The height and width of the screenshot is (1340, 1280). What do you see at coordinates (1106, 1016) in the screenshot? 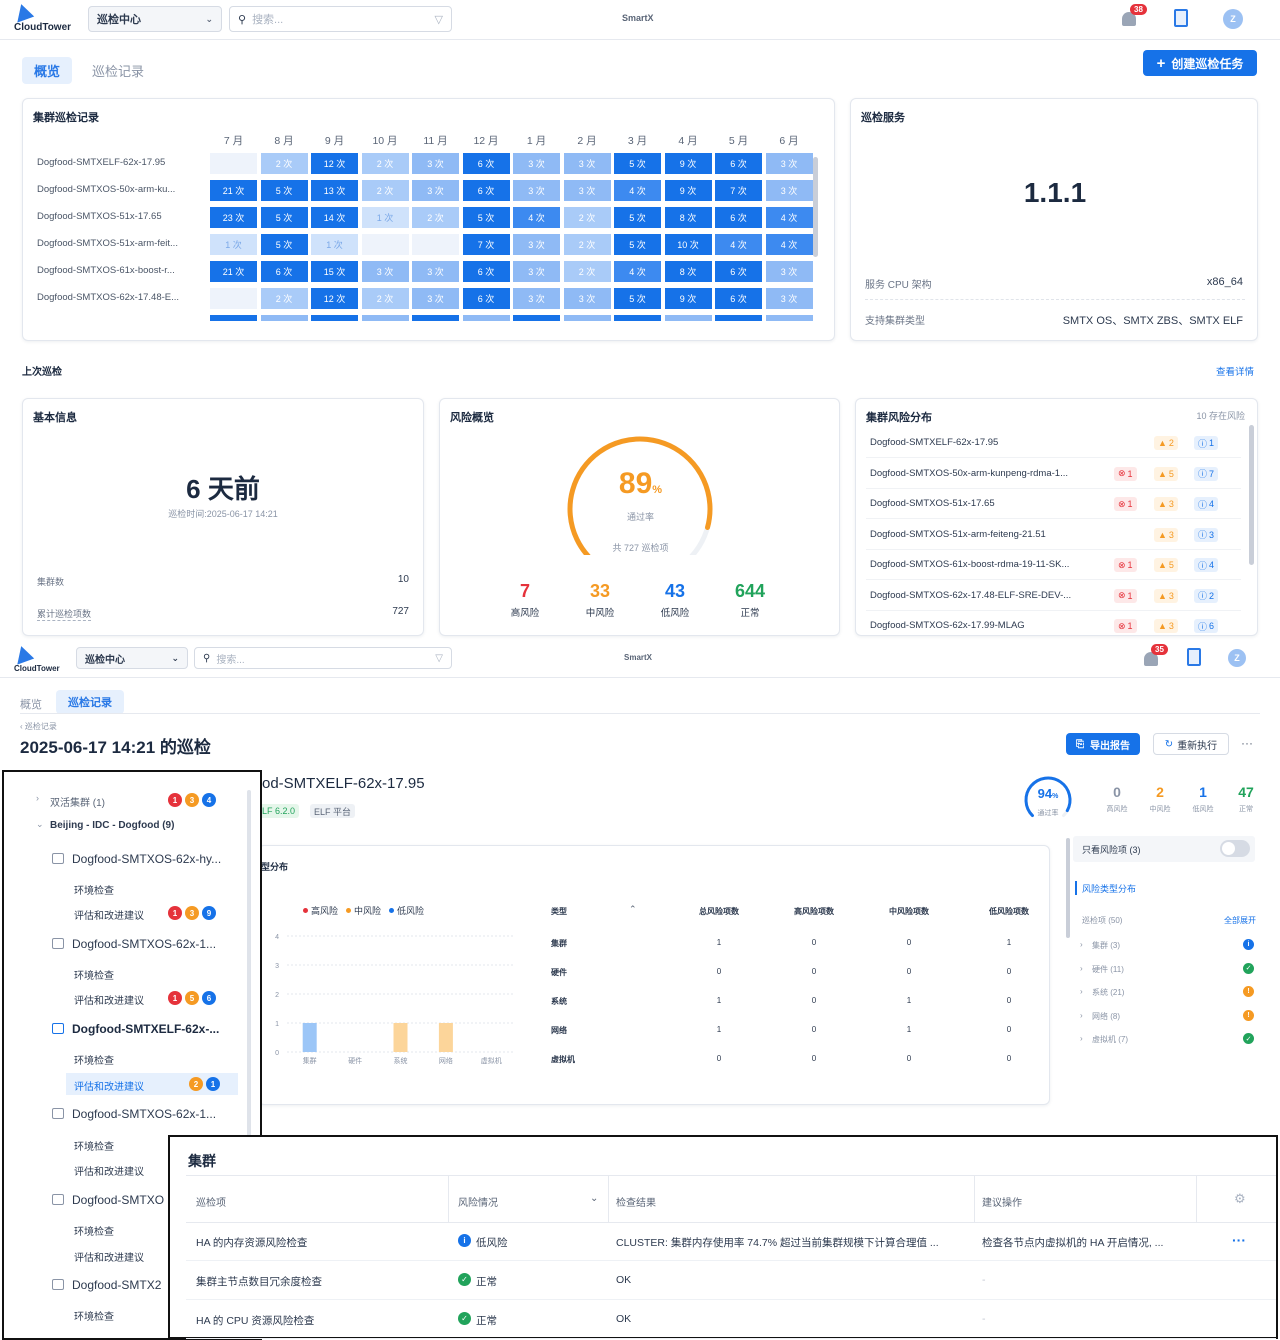
I see `category-label: 网络 (8)` at bounding box center [1106, 1016].